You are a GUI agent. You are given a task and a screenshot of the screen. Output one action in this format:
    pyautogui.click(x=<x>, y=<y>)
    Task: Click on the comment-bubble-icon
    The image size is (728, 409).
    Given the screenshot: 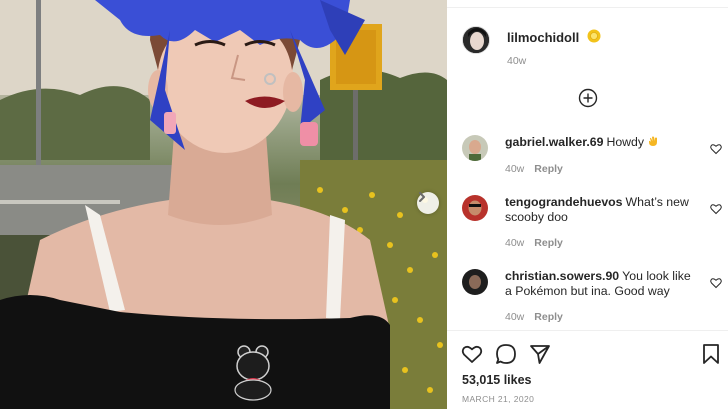 What is the action you would take?
    pyautogui.click(x=506, y=354)
    